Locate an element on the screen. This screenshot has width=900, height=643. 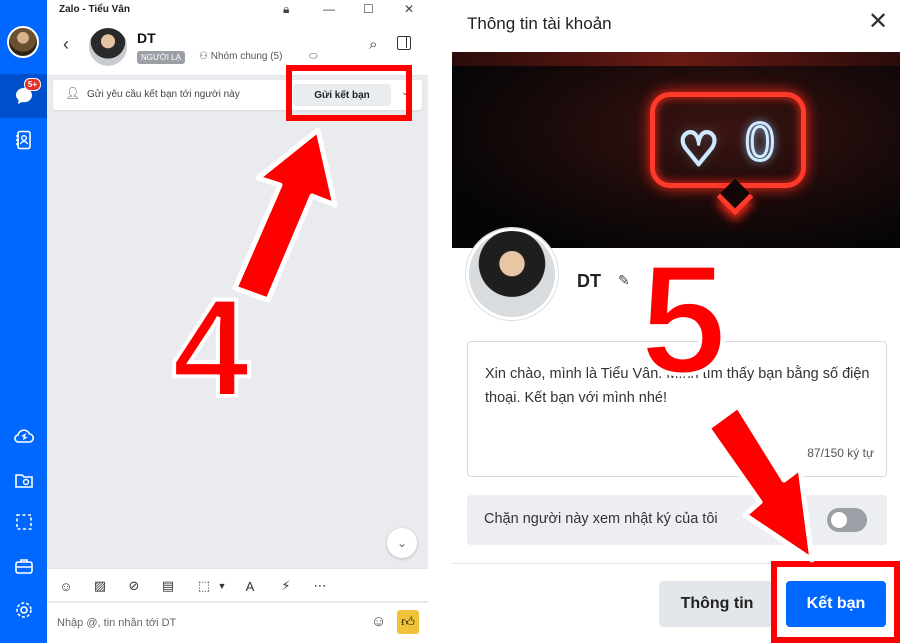
window-titlebar: Zalo - Tiểu Vân 🔒︎ — ☐ ✕ is located at coordinates (237, 10).